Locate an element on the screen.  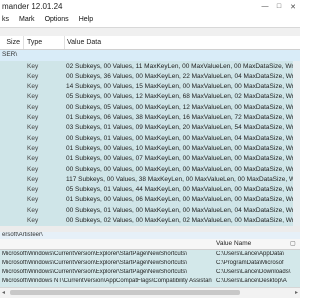
menu-help: Help is located at coordinates (86, 20).